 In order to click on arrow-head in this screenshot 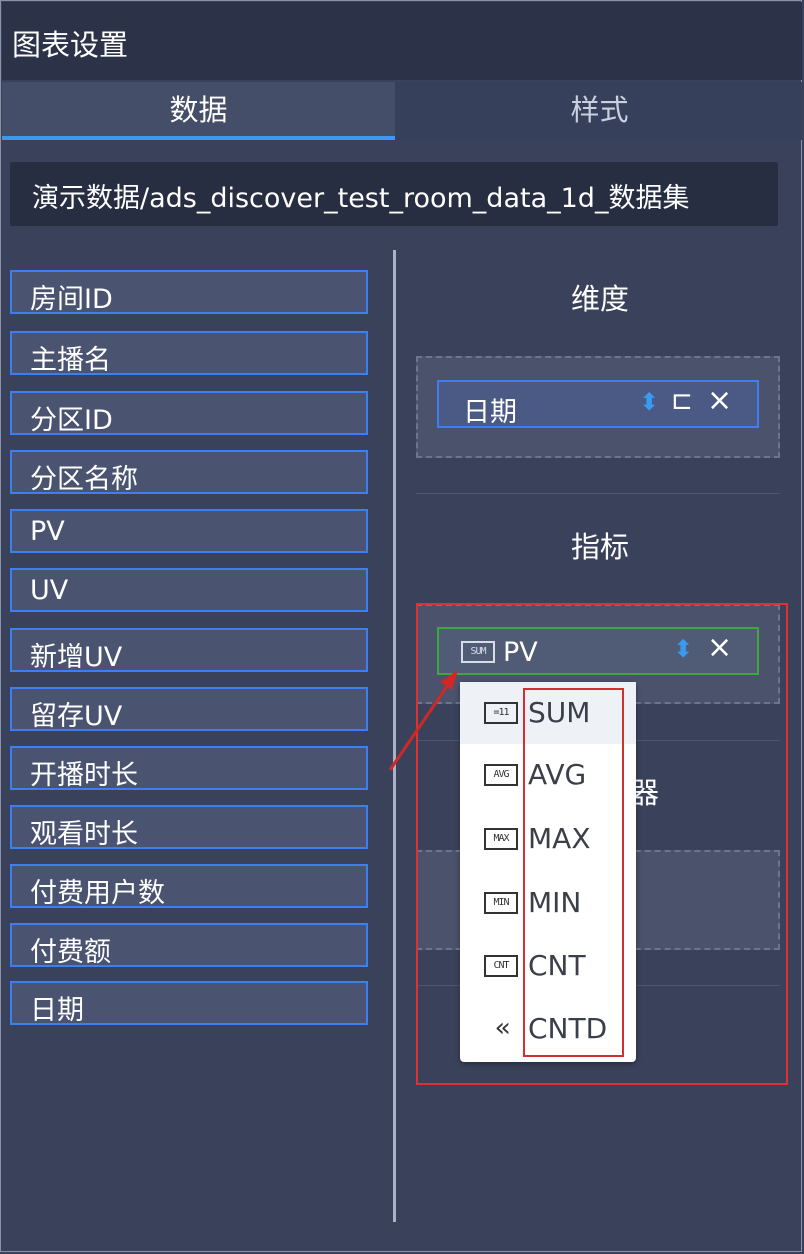, I will do `click(449, 680)`.